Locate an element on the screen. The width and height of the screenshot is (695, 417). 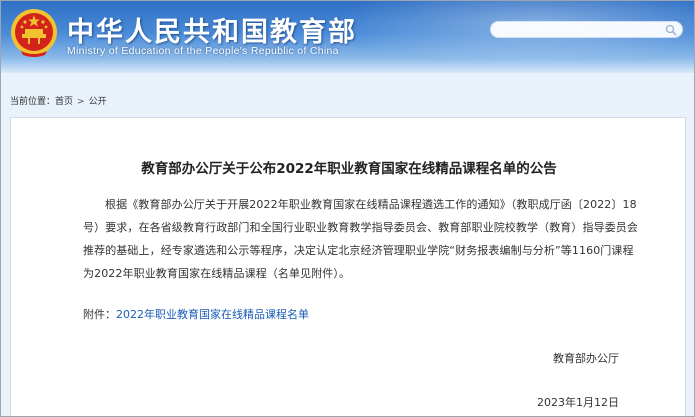
search-input is located at coordinates (576, 34).